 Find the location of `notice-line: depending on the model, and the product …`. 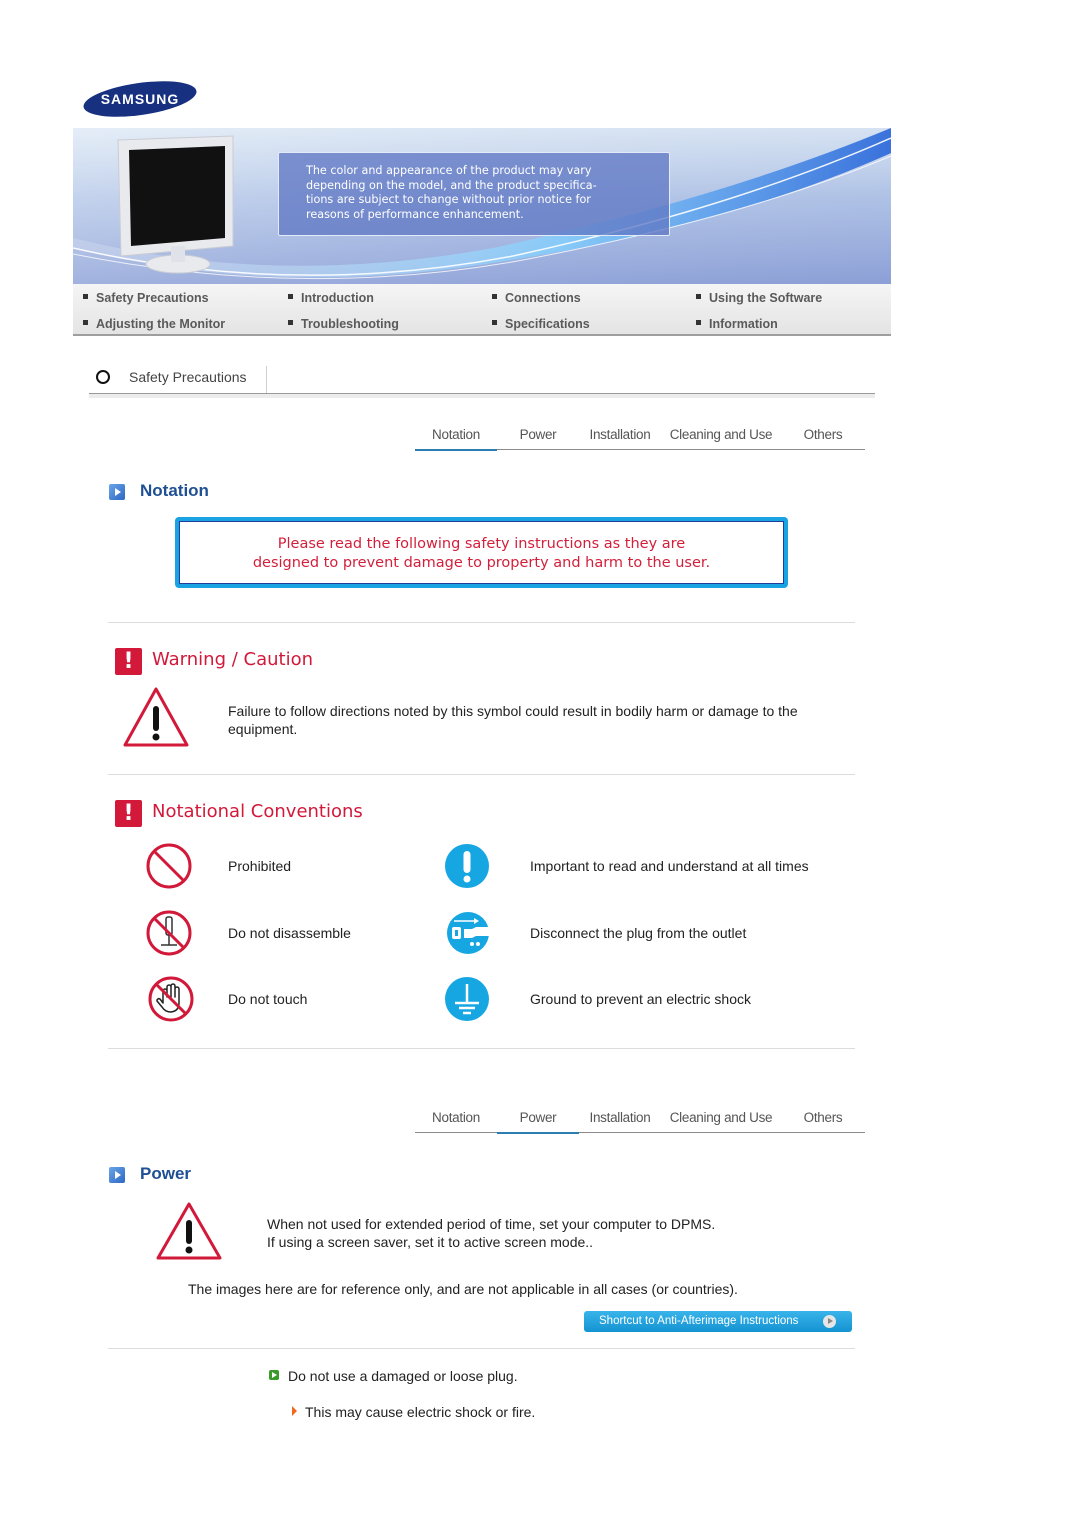

notice-line: depending on the model, and the product … is located at coordinates (451, 185).